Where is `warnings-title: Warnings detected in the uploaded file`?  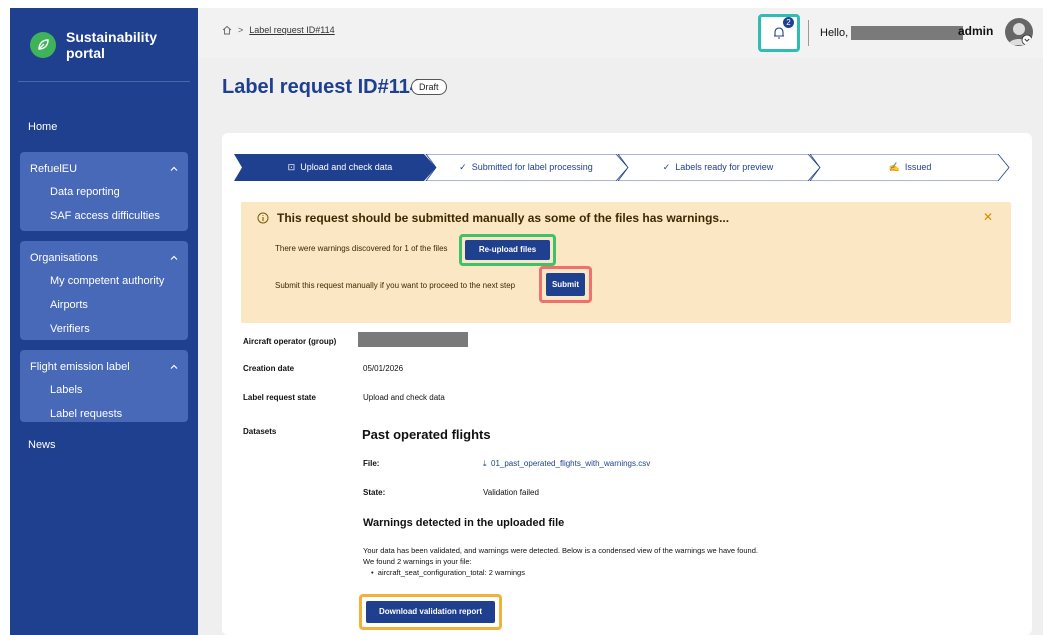 warnings-title: Warnings detected in the uploaded file is located at coordinates (464, 523).